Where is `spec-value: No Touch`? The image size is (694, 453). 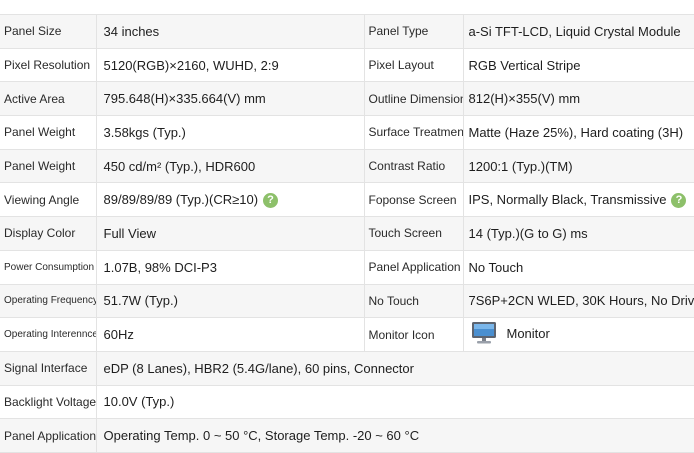
spec-value: No Touch is located at coordinates (578, 267).